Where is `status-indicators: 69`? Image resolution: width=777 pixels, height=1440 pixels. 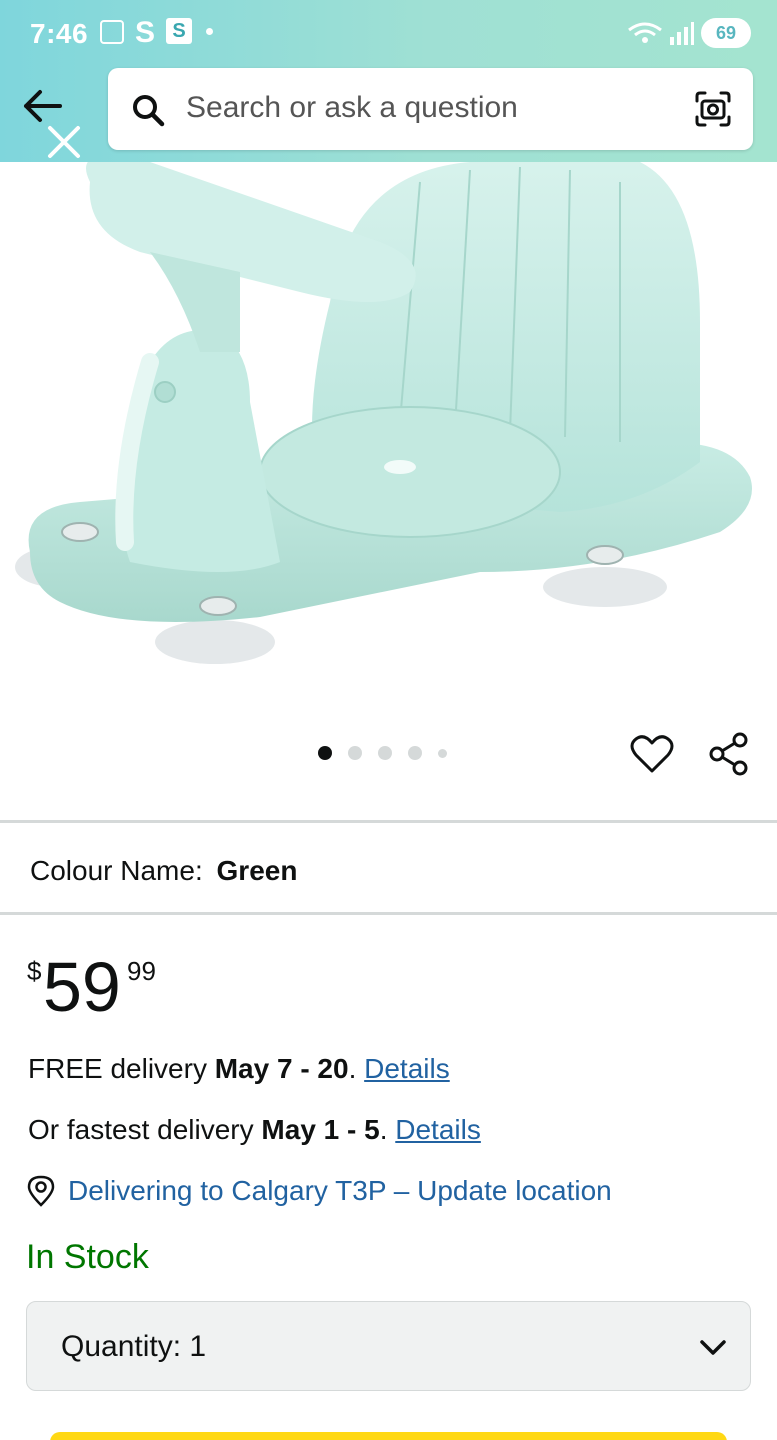 status-indicators: 69 is located at coordinates (689, 33).